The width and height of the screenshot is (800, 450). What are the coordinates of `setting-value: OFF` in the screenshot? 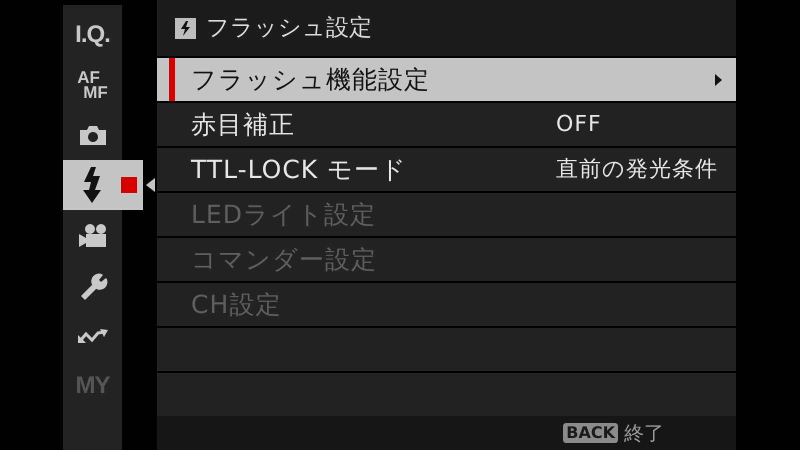 It's located at (579, 125).